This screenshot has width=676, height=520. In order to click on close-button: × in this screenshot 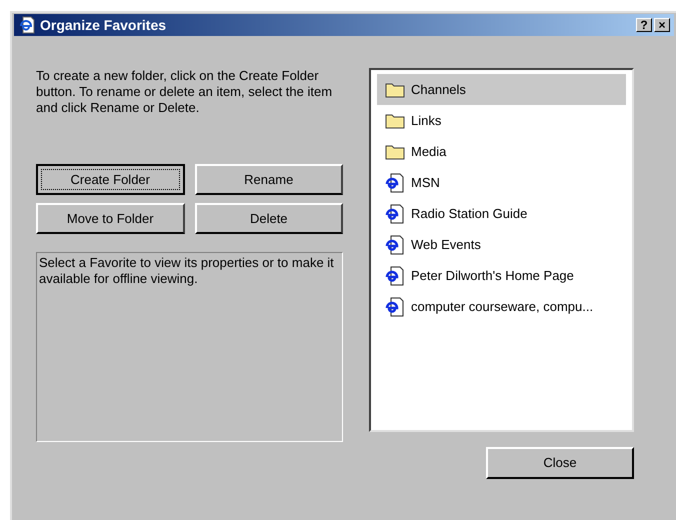, I will do `click(662, 25)`.